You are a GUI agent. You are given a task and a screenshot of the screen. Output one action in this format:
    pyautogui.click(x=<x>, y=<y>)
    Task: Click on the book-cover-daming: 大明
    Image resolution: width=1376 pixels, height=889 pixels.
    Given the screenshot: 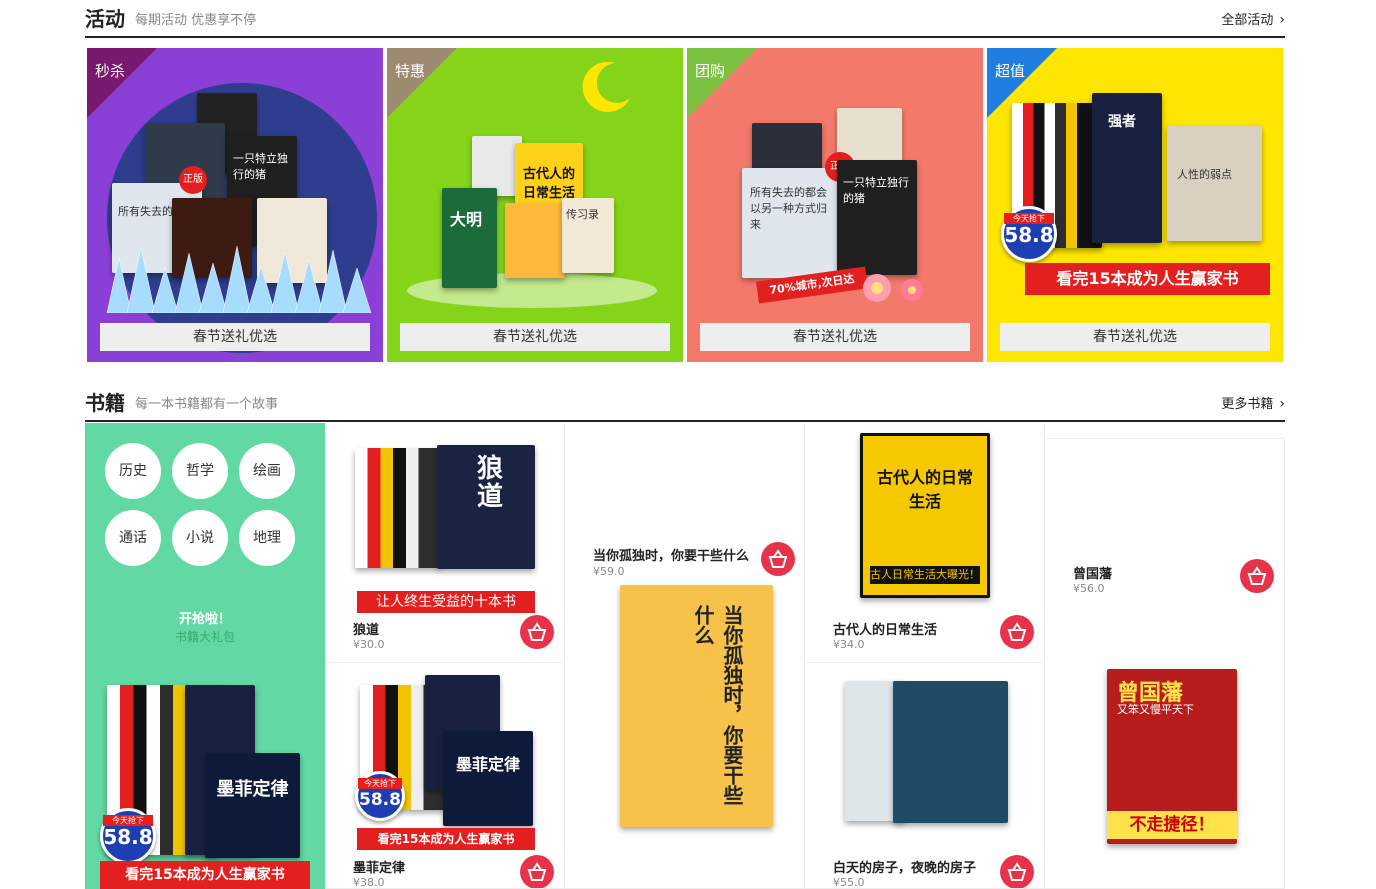 What is the action you would take?
    pyautogui.click(x=469, y=238)
    